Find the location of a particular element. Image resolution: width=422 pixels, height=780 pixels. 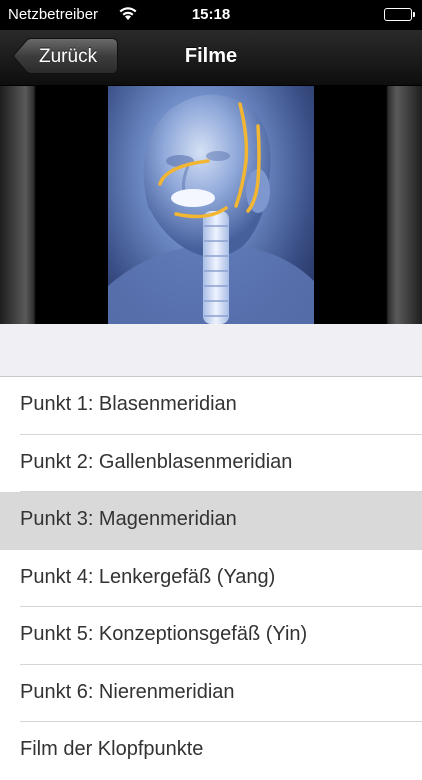

list-item-punkt-5: Punkt 5: Konzeptionsgefäß (Yin) is located at coordinates (211, 636).